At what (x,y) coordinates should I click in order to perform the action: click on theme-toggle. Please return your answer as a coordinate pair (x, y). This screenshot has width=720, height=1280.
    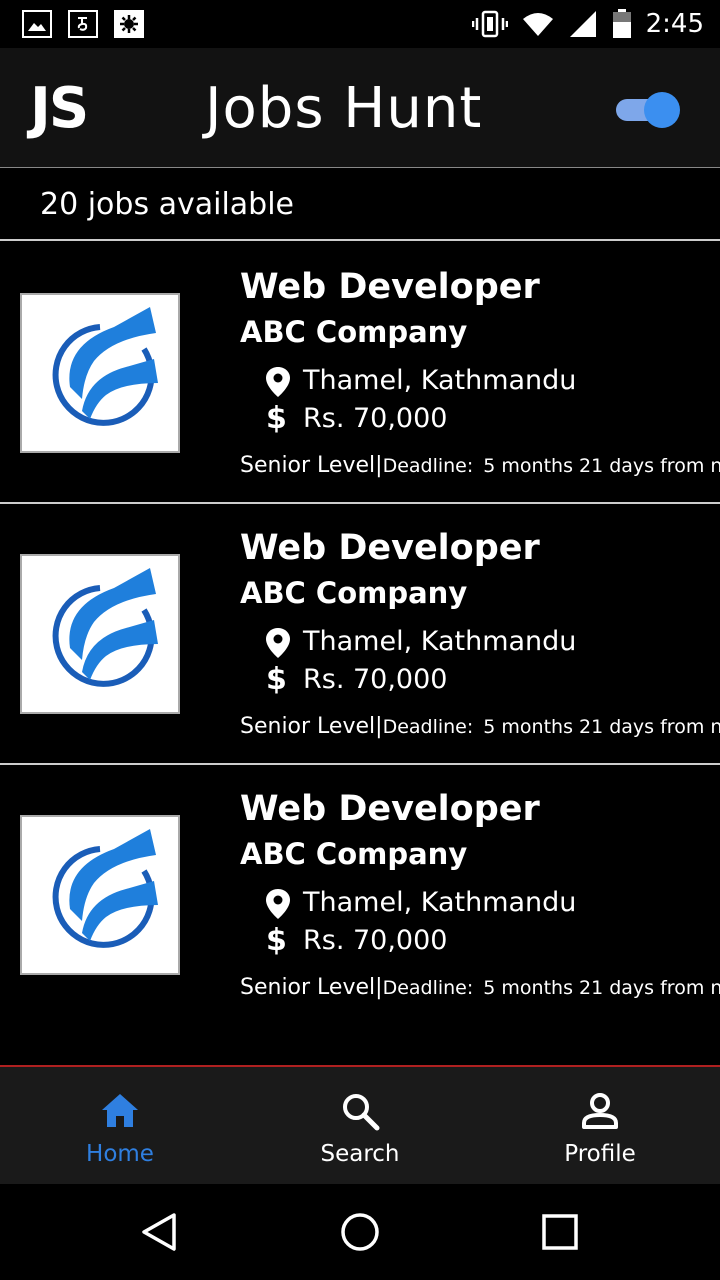
    Looking at the image, I should click on (648, 110).